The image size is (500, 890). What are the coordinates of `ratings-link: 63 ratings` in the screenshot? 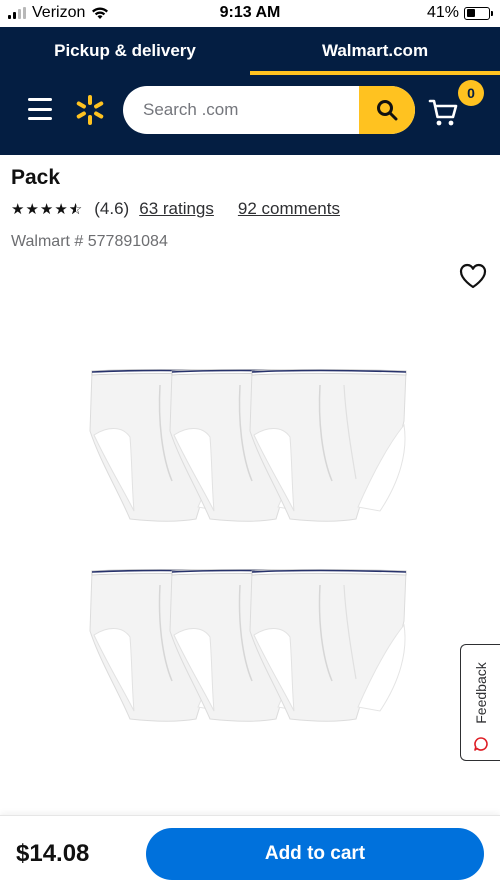 It's located at (176, 209).